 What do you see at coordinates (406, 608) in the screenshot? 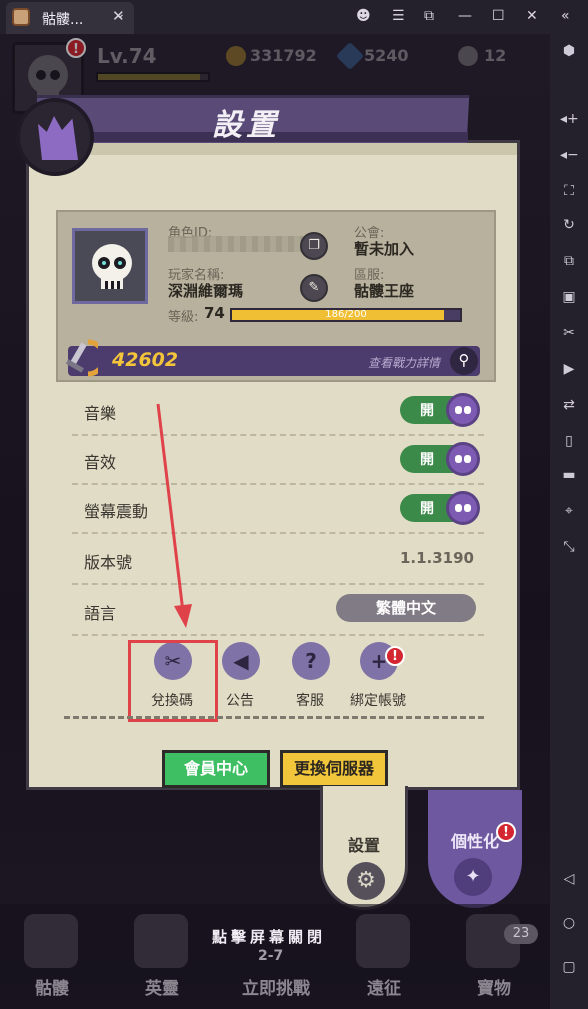
I see `language-select: 繁體中文` at bounding box center [406, 608].